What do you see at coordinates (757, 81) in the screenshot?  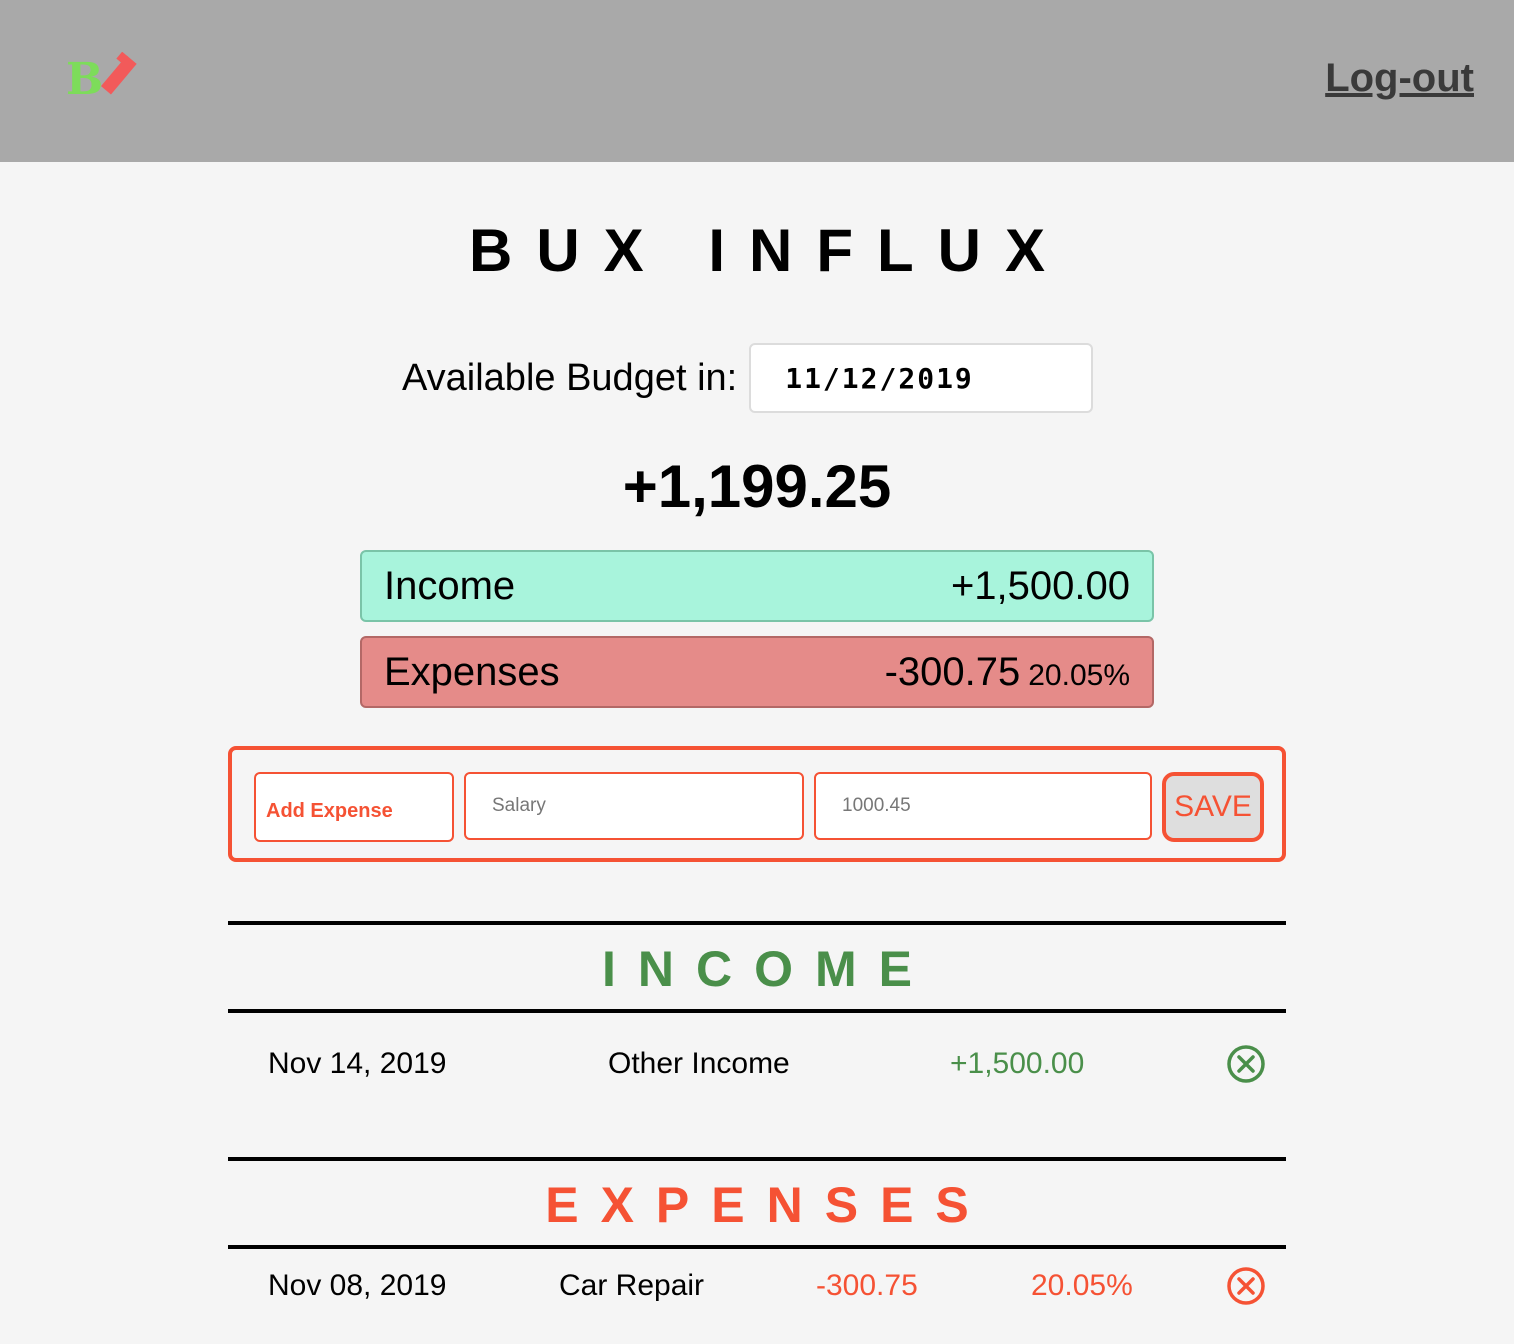 I see `top-bar: B Log-out` at bounding box center [757, 81].